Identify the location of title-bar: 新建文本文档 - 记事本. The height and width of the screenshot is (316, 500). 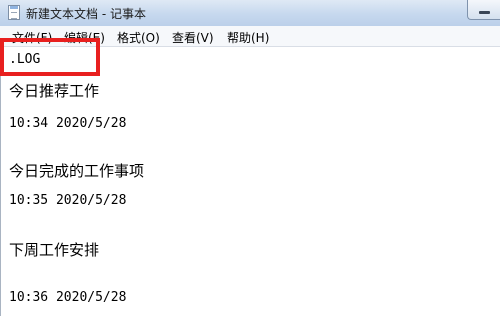
(250, 13).